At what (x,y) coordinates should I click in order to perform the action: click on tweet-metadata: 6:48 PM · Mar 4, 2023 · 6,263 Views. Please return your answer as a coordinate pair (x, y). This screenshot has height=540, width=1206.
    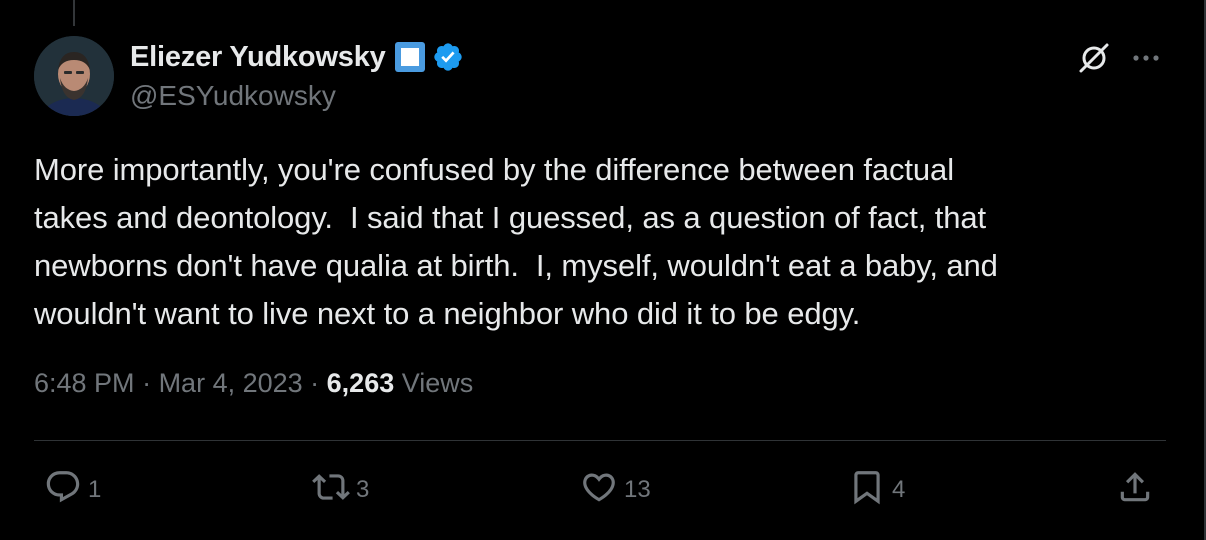
    Looking at the image, I should click on (253, 383).